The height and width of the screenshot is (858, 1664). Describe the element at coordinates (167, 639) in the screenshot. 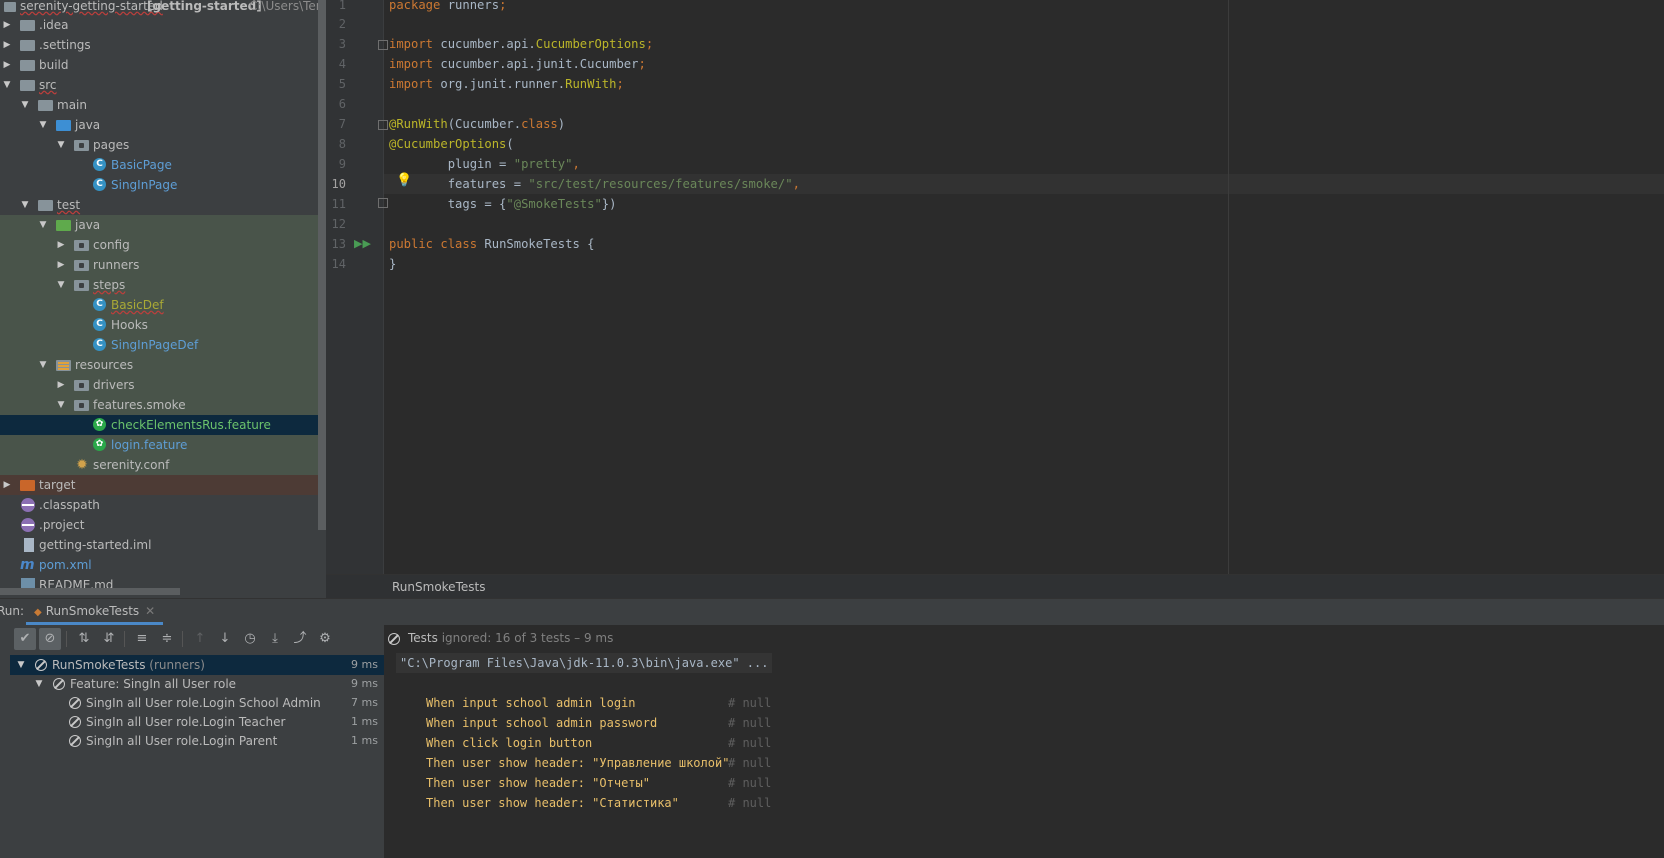

I see `collapse-all-icon: ≑` at that location.